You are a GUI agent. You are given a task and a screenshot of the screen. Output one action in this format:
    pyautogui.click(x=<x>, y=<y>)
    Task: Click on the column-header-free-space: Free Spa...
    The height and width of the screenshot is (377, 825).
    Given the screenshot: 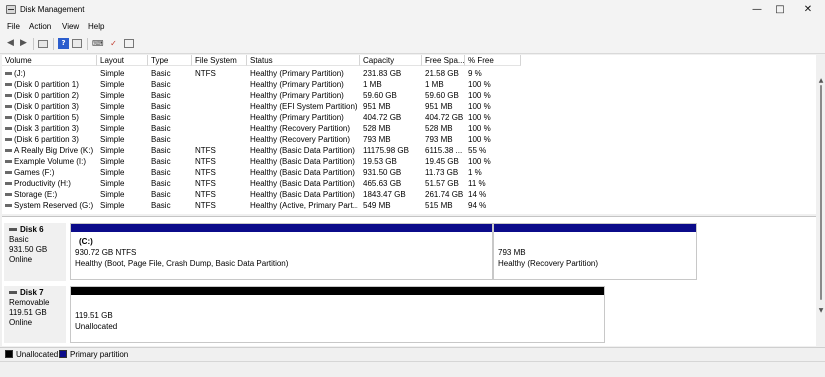 What is the action you would take?
    pyautogui.click(x=443, y=60)
    